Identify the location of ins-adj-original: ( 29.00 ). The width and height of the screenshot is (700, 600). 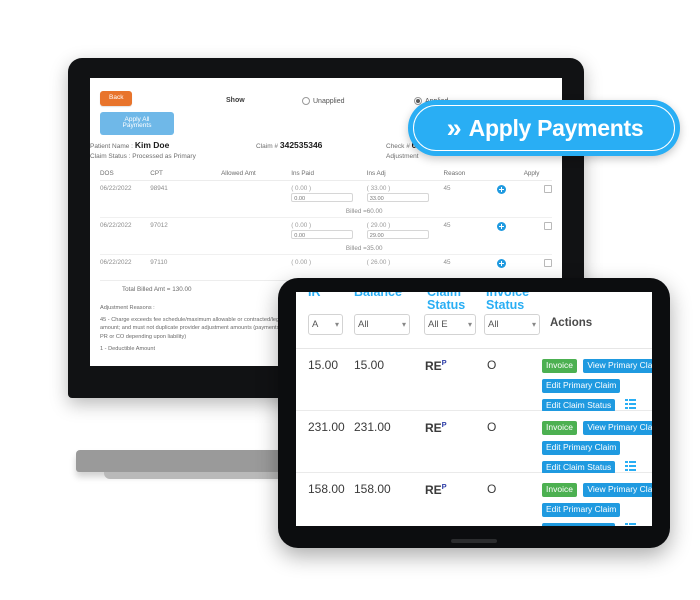
(378, 225).